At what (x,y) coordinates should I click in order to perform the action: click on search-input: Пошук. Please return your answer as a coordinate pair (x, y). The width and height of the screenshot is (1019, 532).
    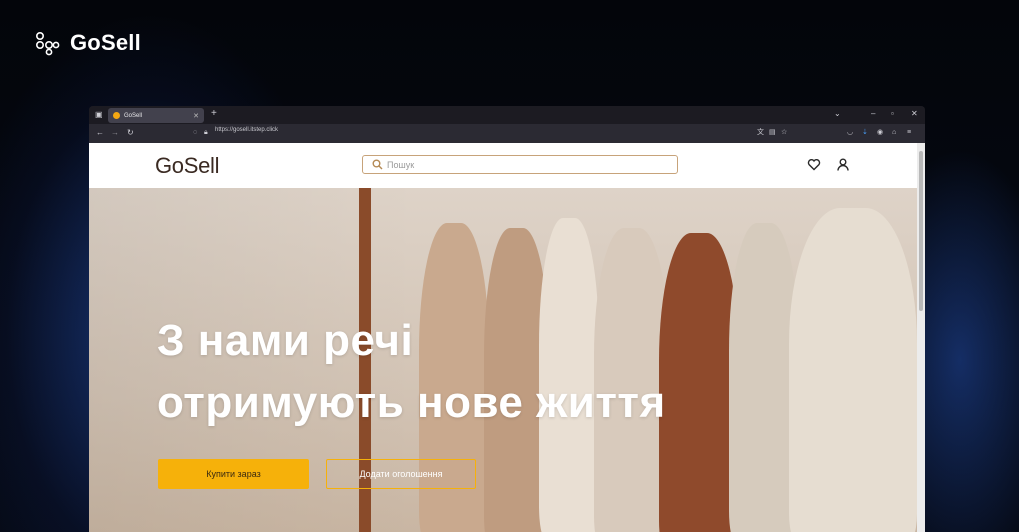
    Looking at the image, I should click on (520, 164).